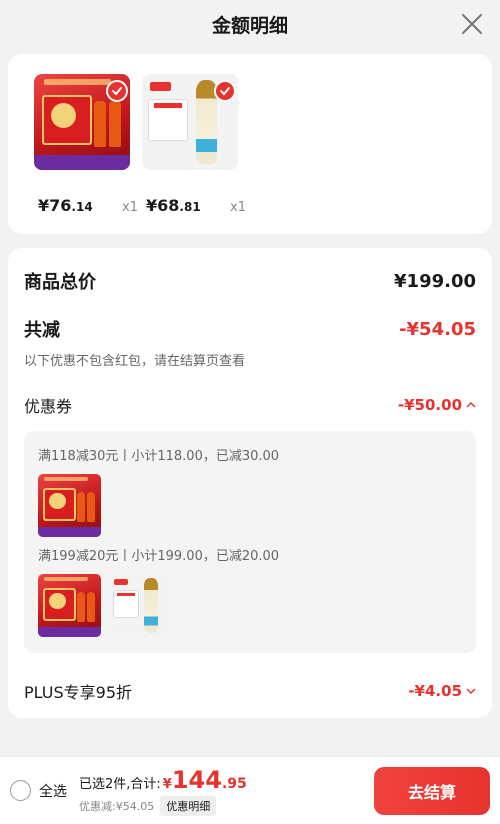  I want to click on totals: 已选2件,合计: ¥ 144 .95 优惠减:¥54.05 优惠明细, so click(163, 791).